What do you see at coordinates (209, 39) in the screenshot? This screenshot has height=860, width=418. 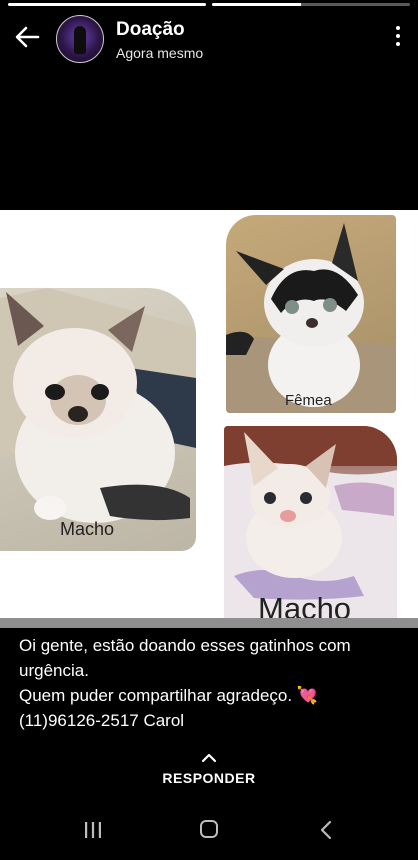 I see `story-header: Doação Agora mesmo` at bounding box center [209, 39].